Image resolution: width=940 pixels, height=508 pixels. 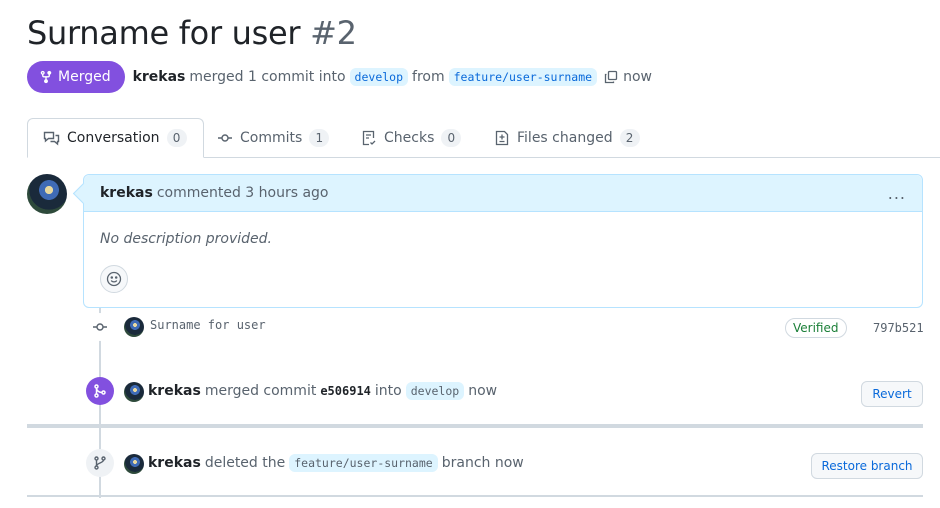 I want to click on git-branch-icon, so click(x=100, y=463).